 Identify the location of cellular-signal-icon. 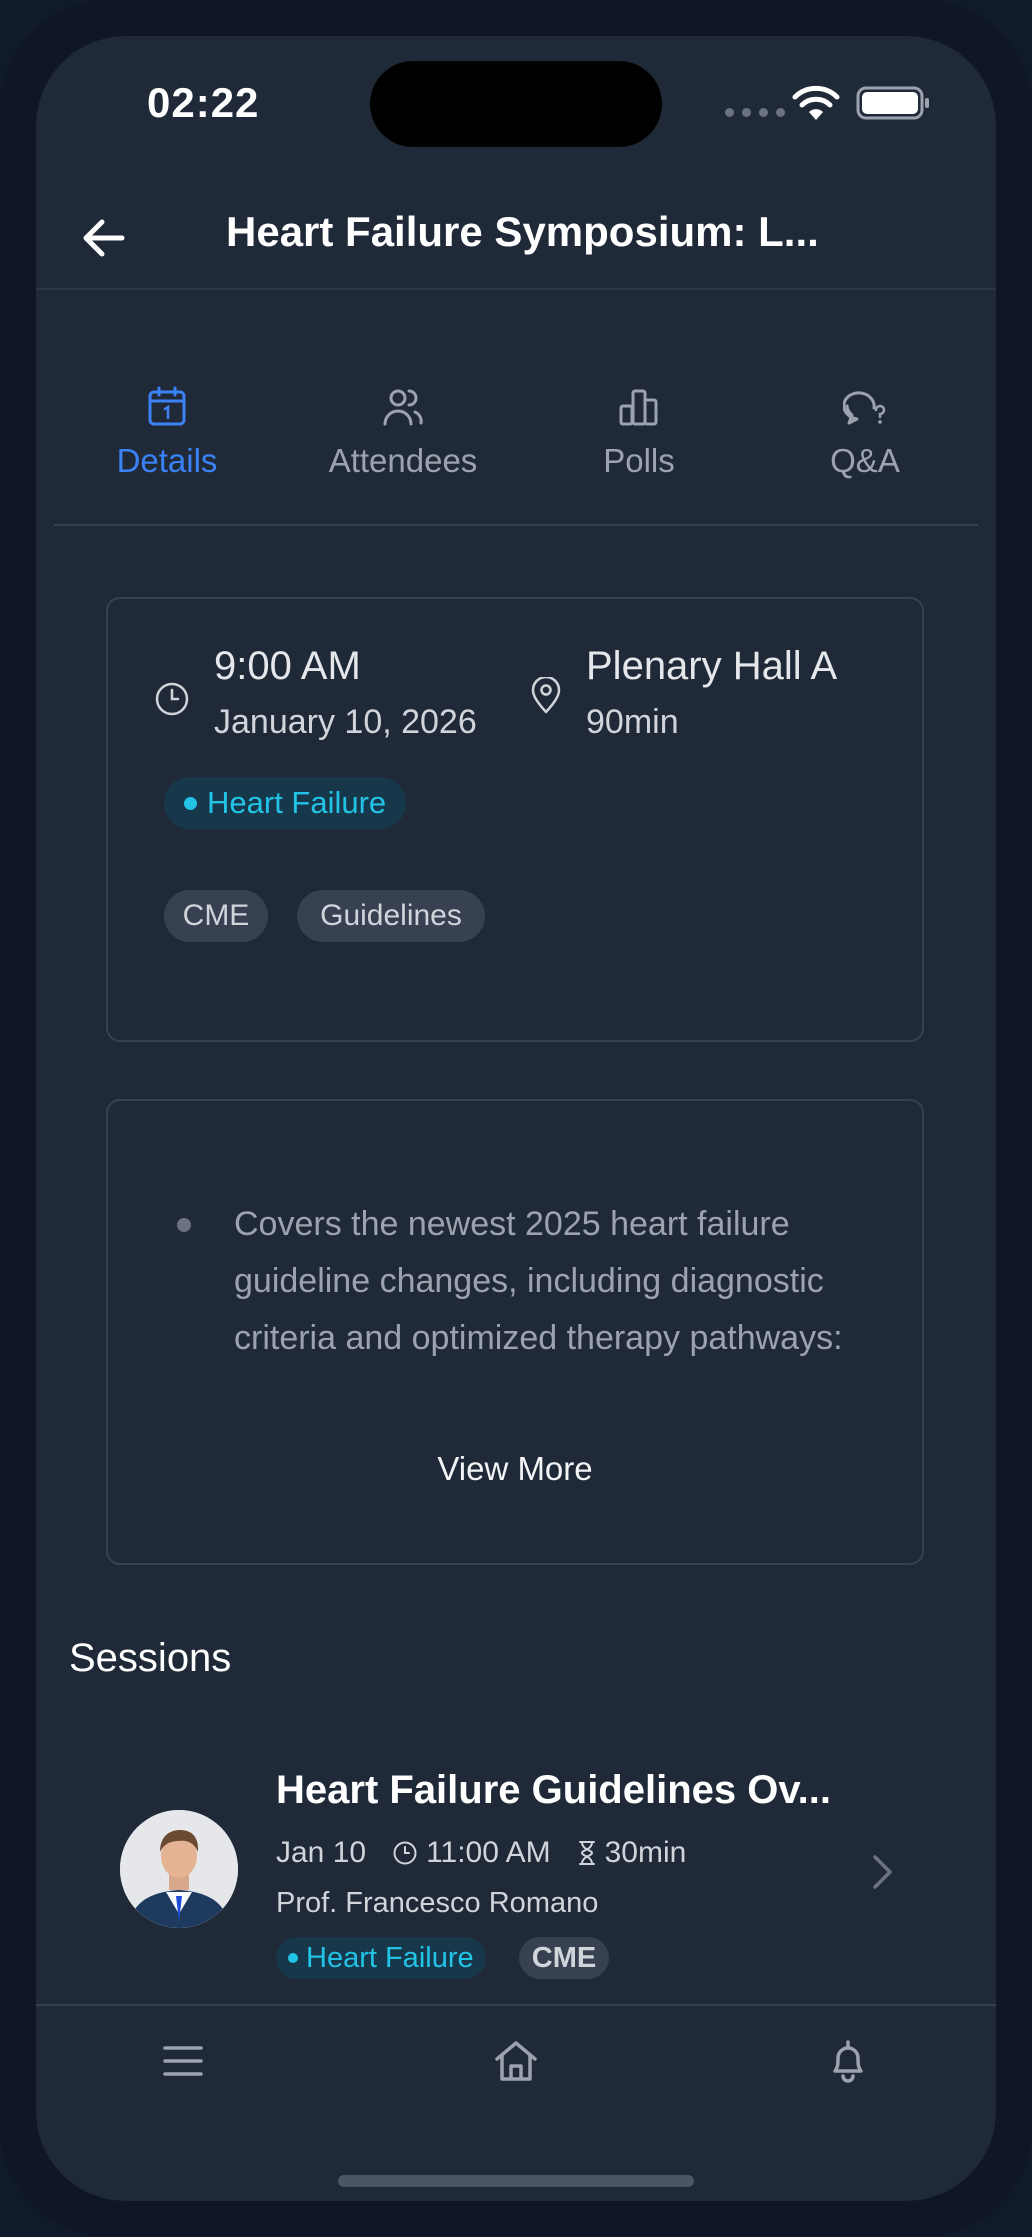
(755, 112).